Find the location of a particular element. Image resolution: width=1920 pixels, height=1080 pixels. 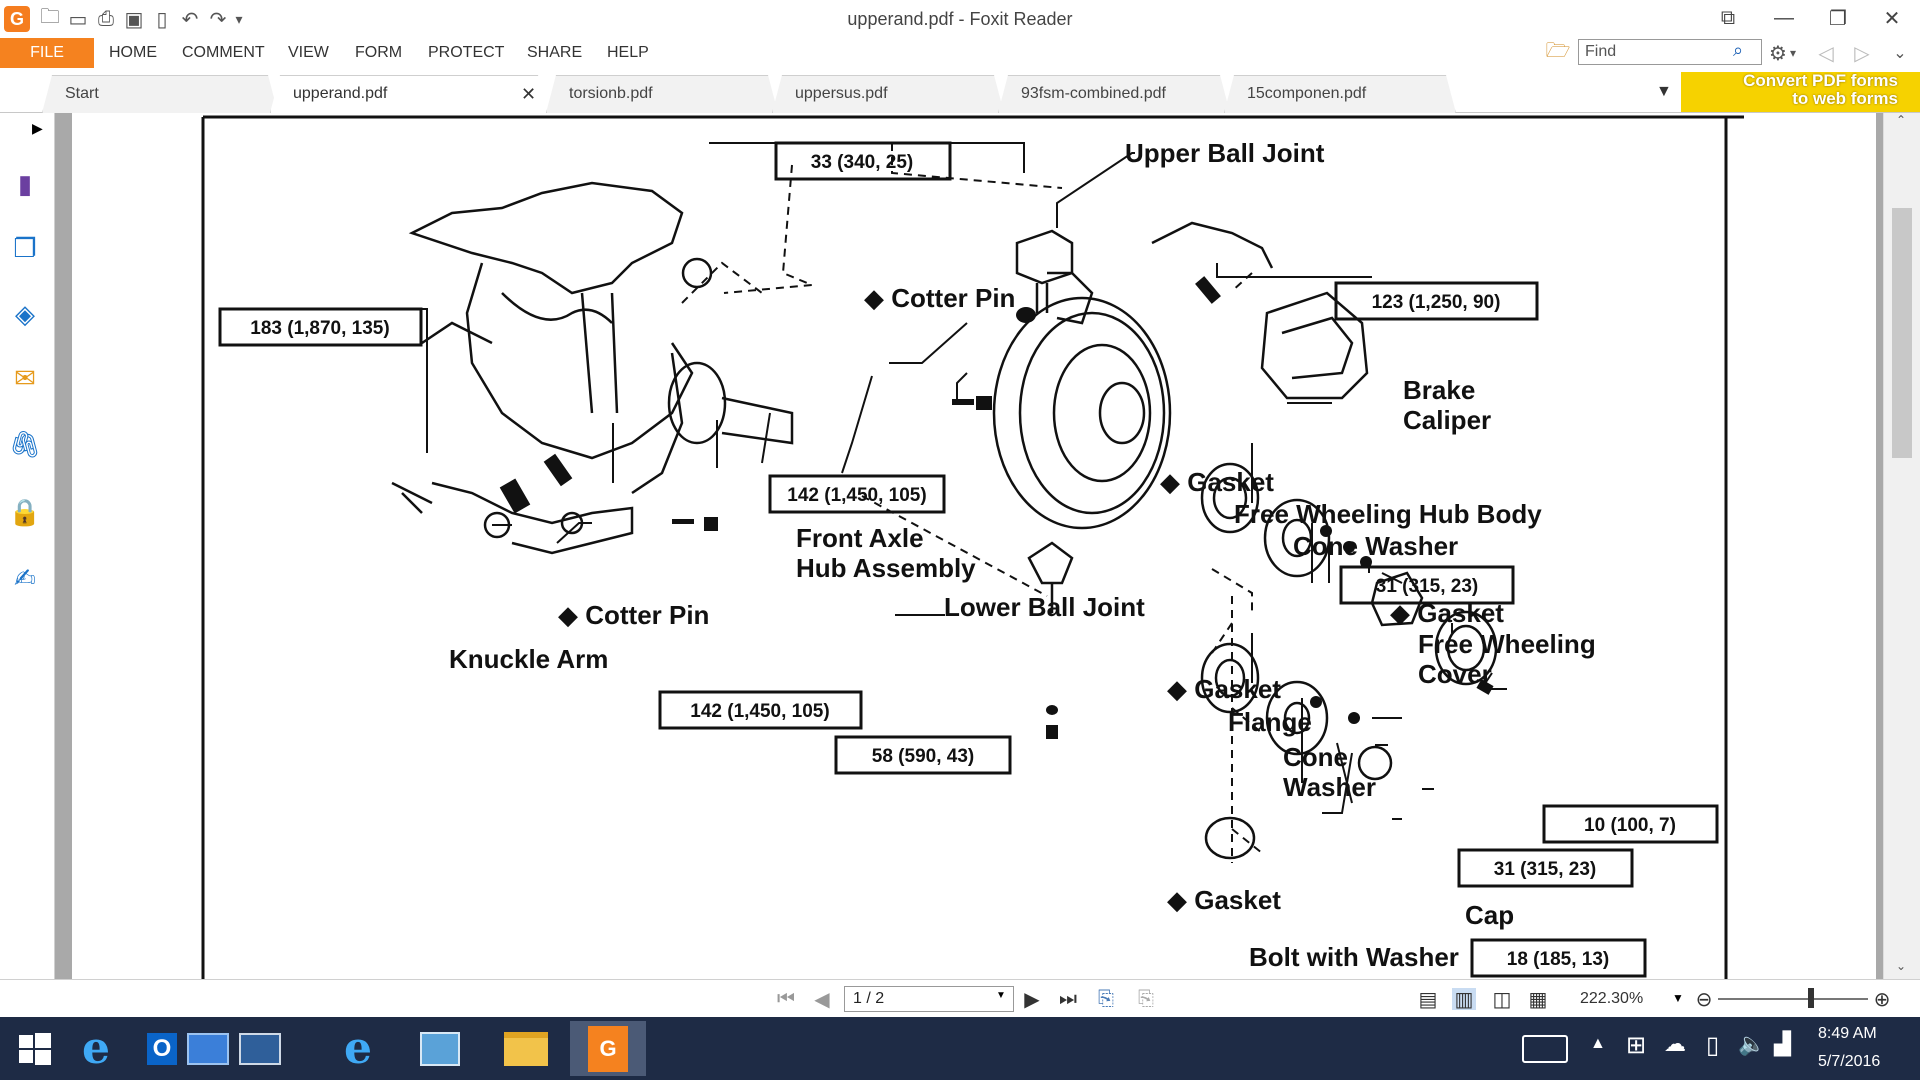

torque-31-bottom: 31 (315, 23) is located at coordinates (1545, 869).